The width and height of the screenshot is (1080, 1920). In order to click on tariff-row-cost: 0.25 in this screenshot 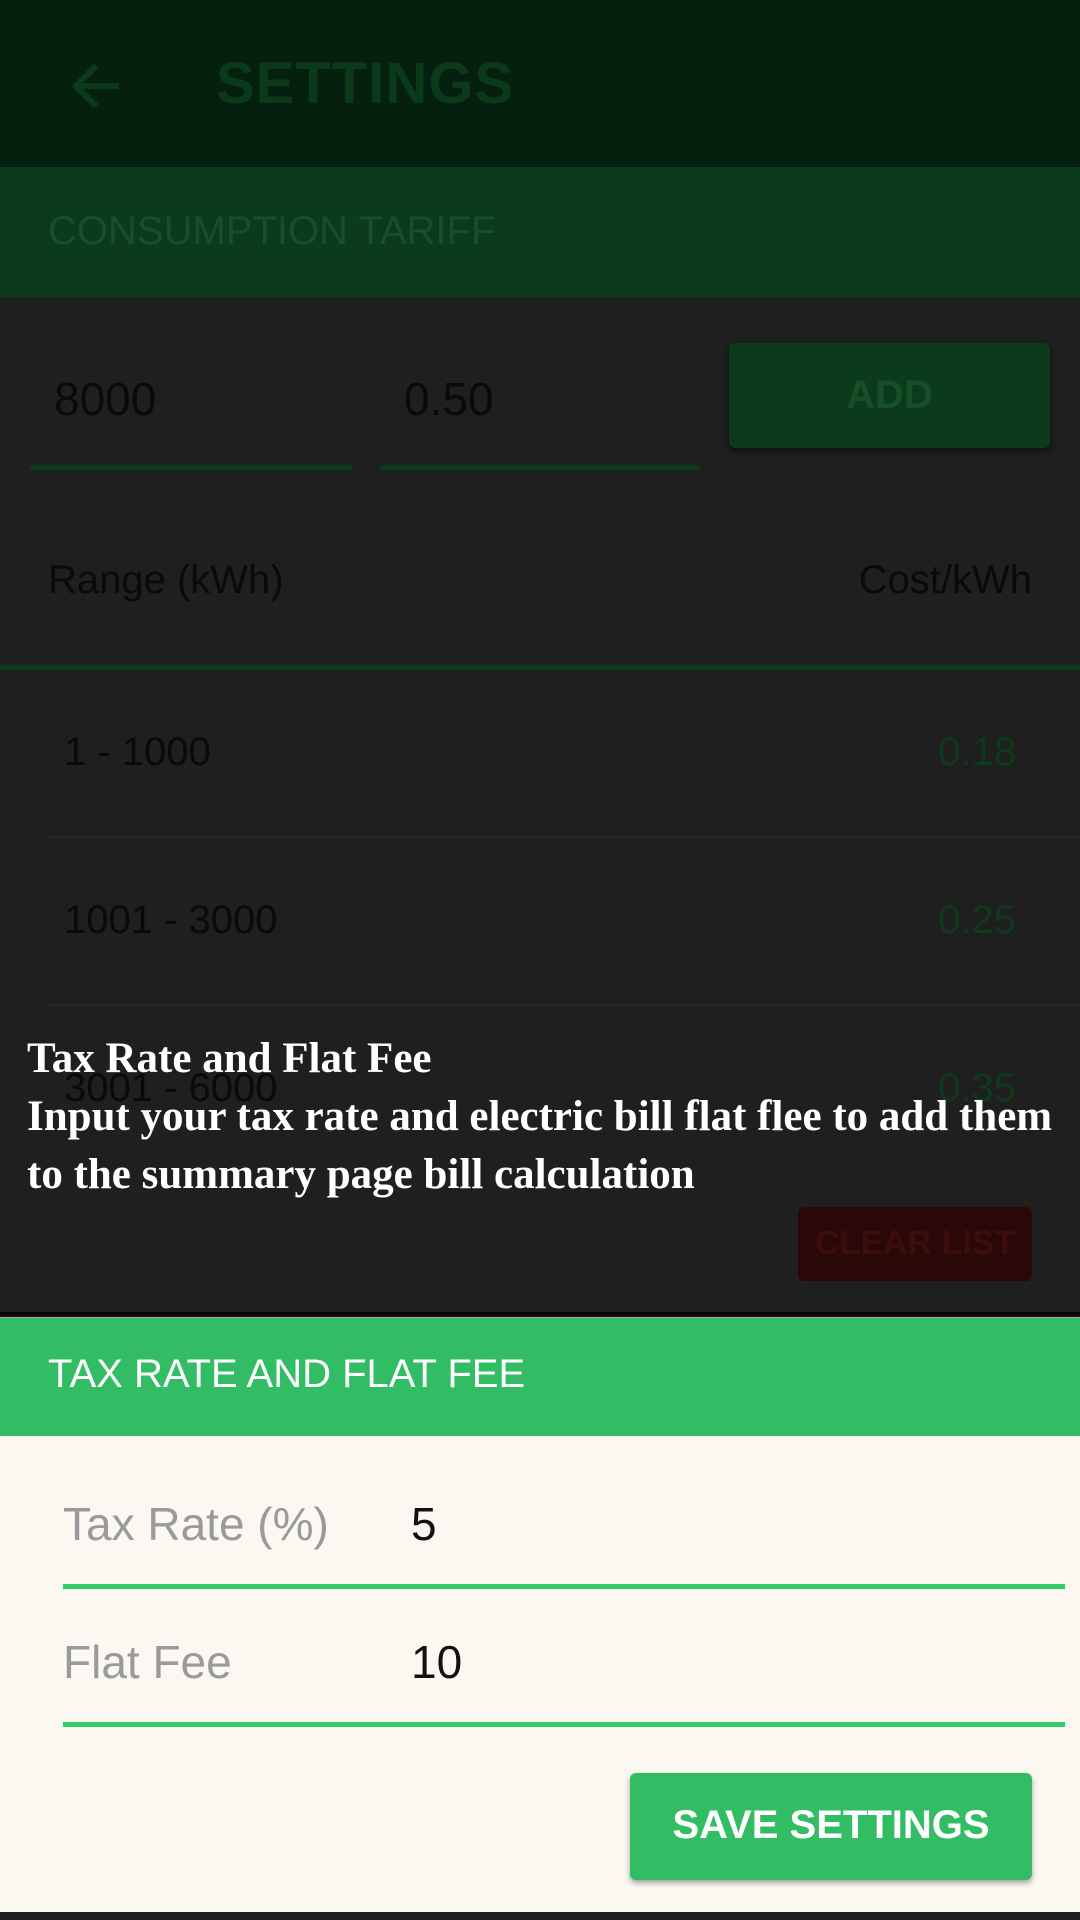, I will do `click(977, 920)`.